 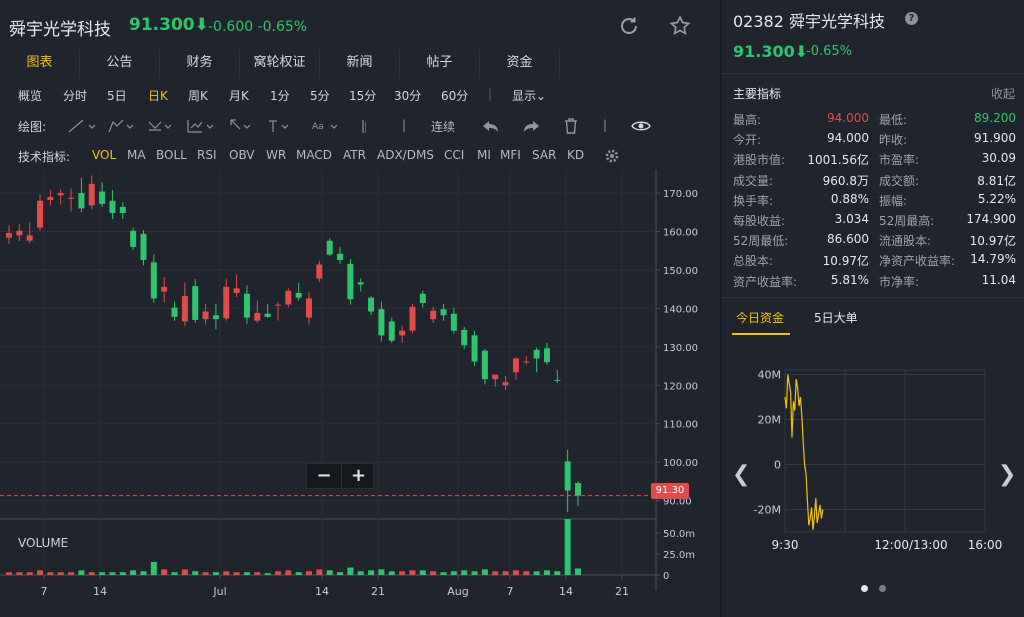 I want to click on period-weekly-k: 周K, so click(x=198, y=95).